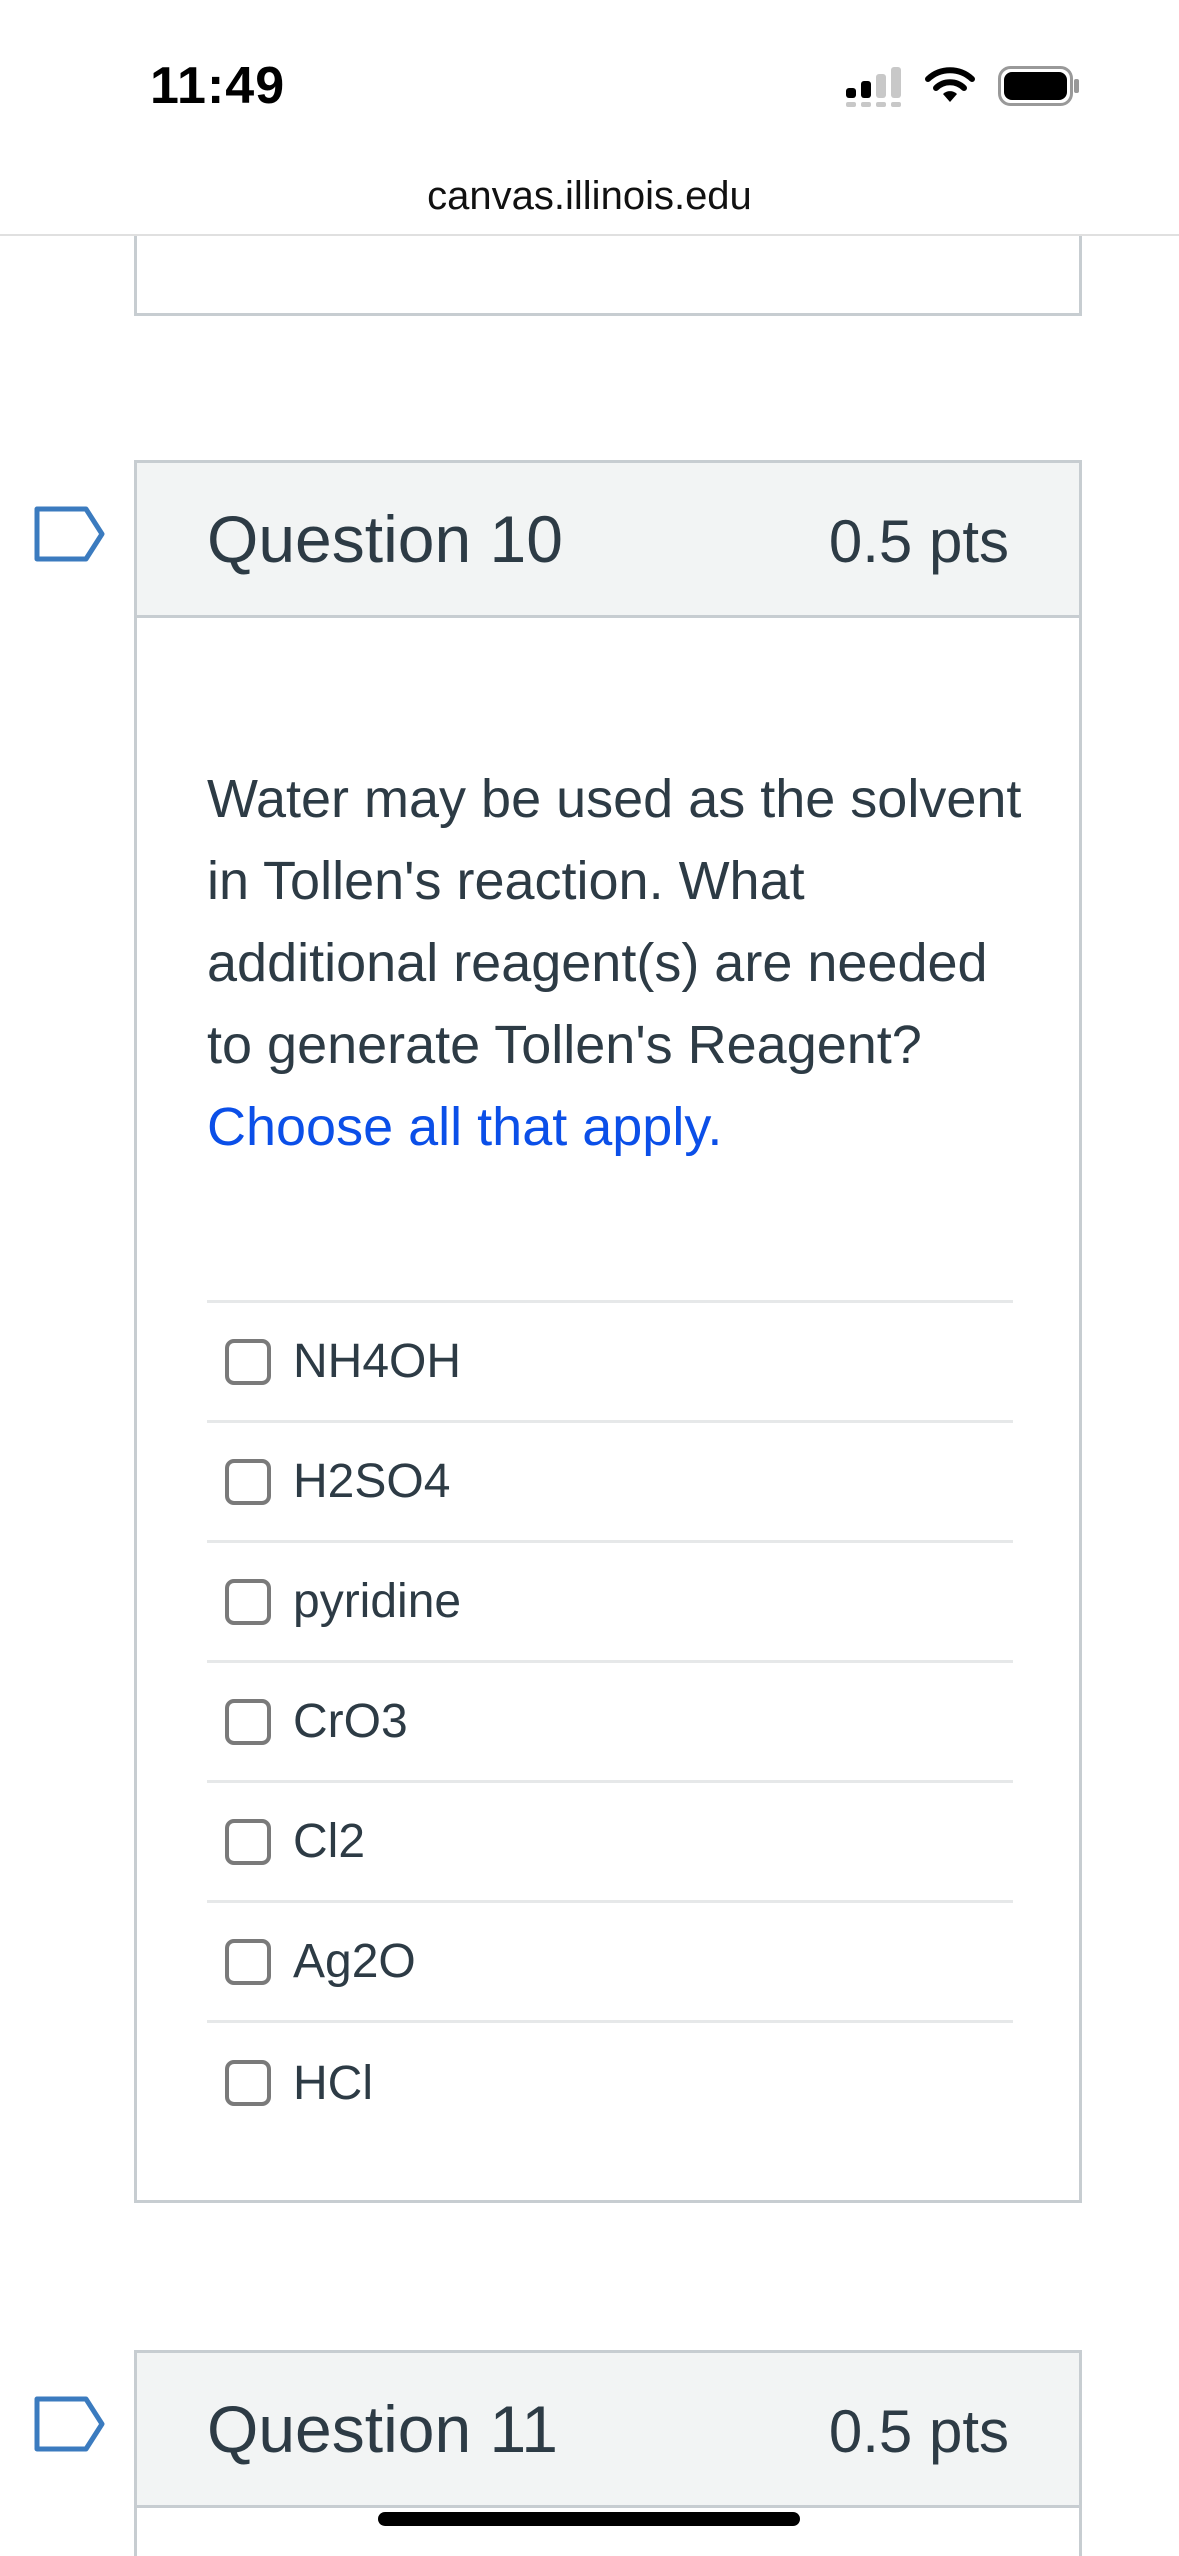  What do you see at coordinates (610, 1603) in the screenshot?
I see `answer-option: pyridine` at bounding box center [610, 1603].